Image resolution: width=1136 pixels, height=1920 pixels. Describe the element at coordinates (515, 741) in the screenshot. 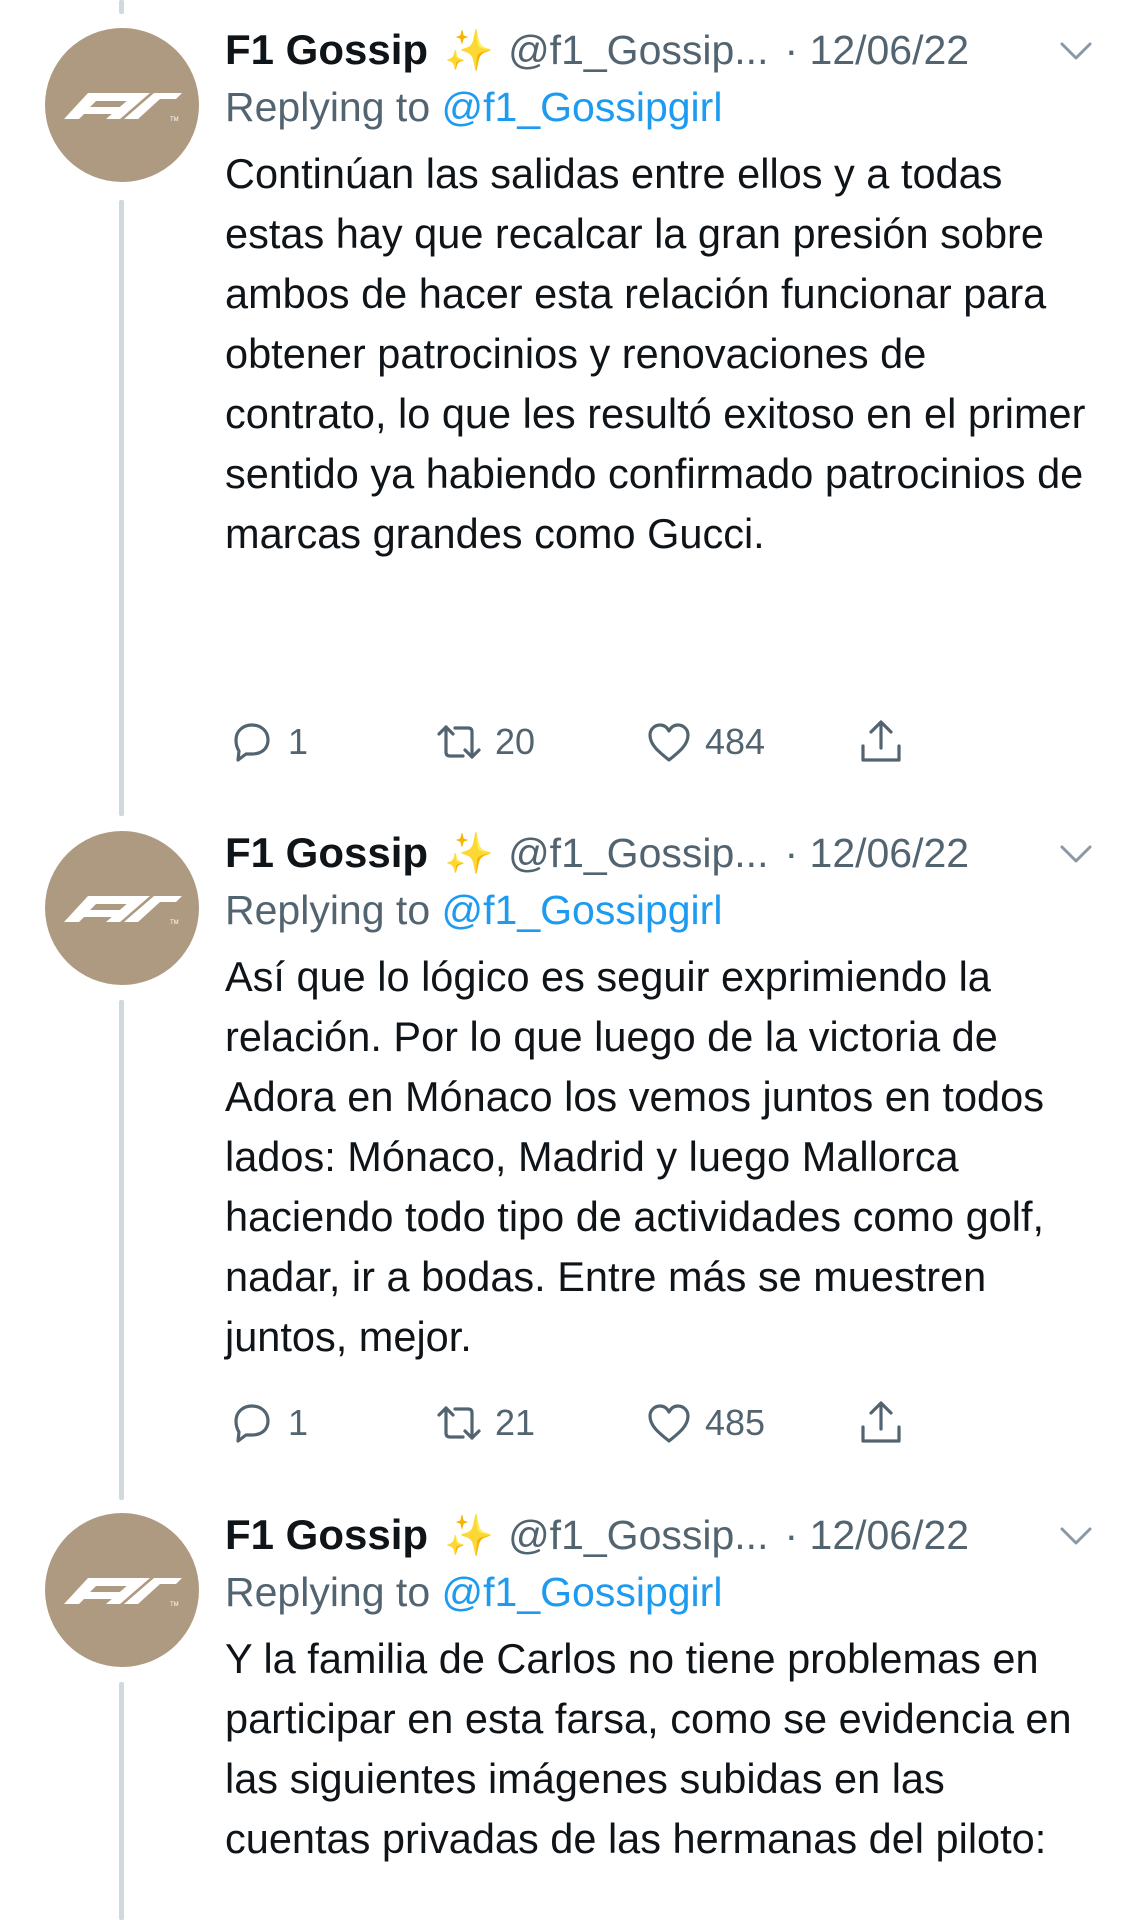

I see `retweet-count: 20` at that location.